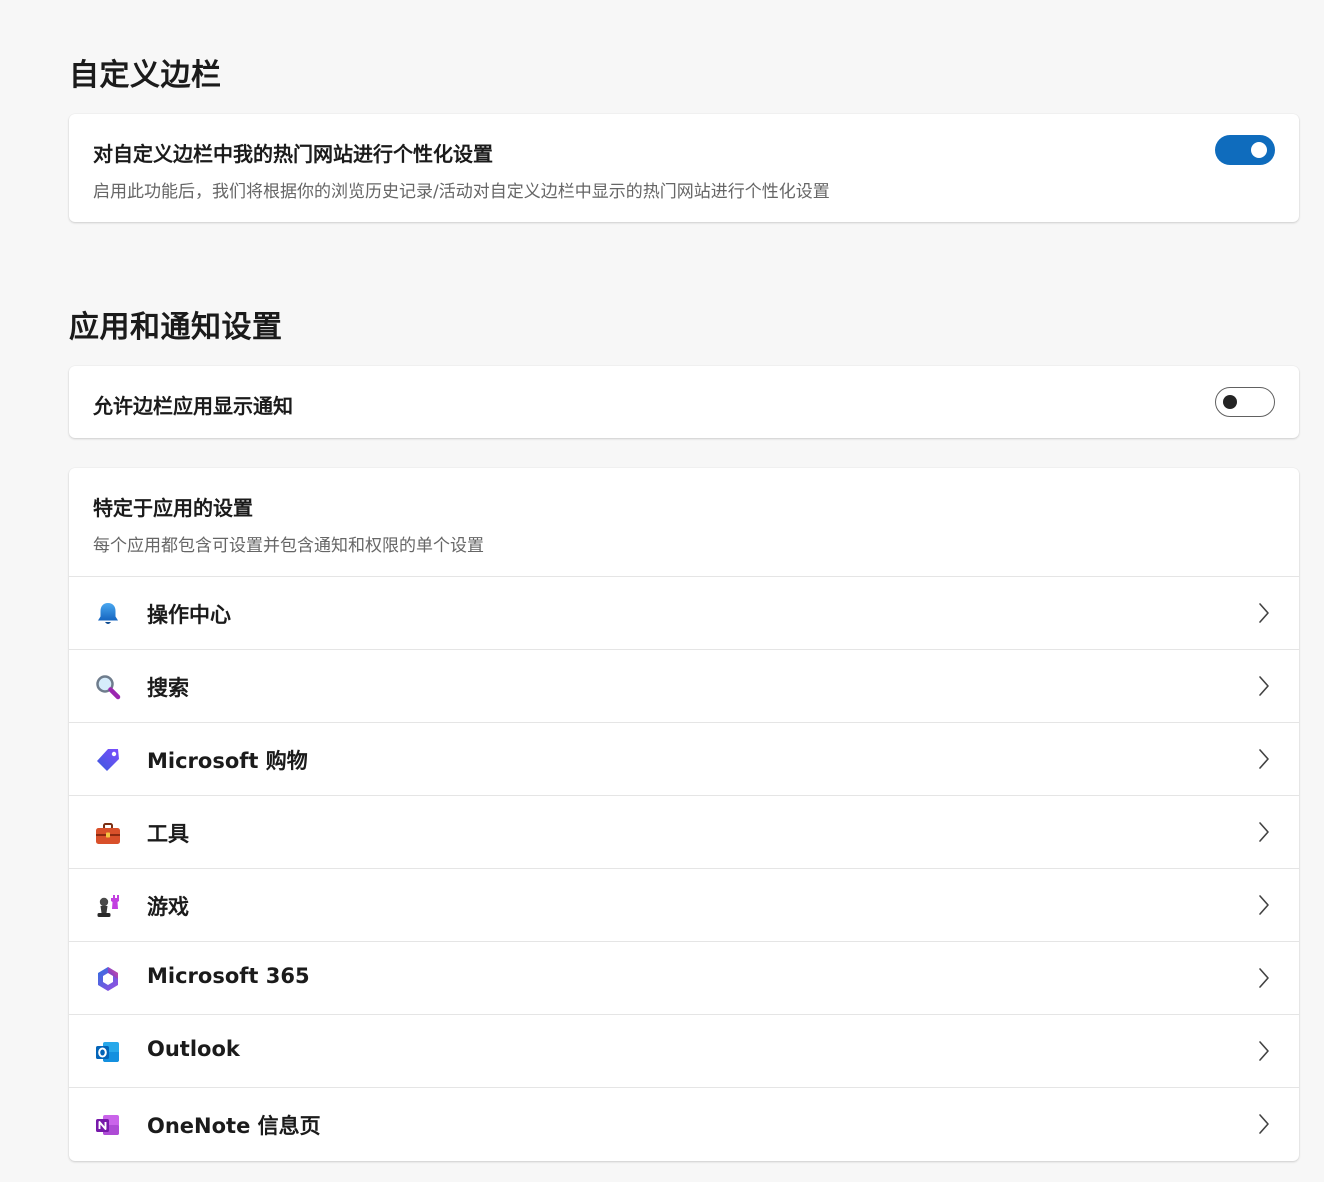  What do you see at coordinates (684, 685) in the screenshot?
I see `app-row-search: 搜索` at bounding box center [684, 685].